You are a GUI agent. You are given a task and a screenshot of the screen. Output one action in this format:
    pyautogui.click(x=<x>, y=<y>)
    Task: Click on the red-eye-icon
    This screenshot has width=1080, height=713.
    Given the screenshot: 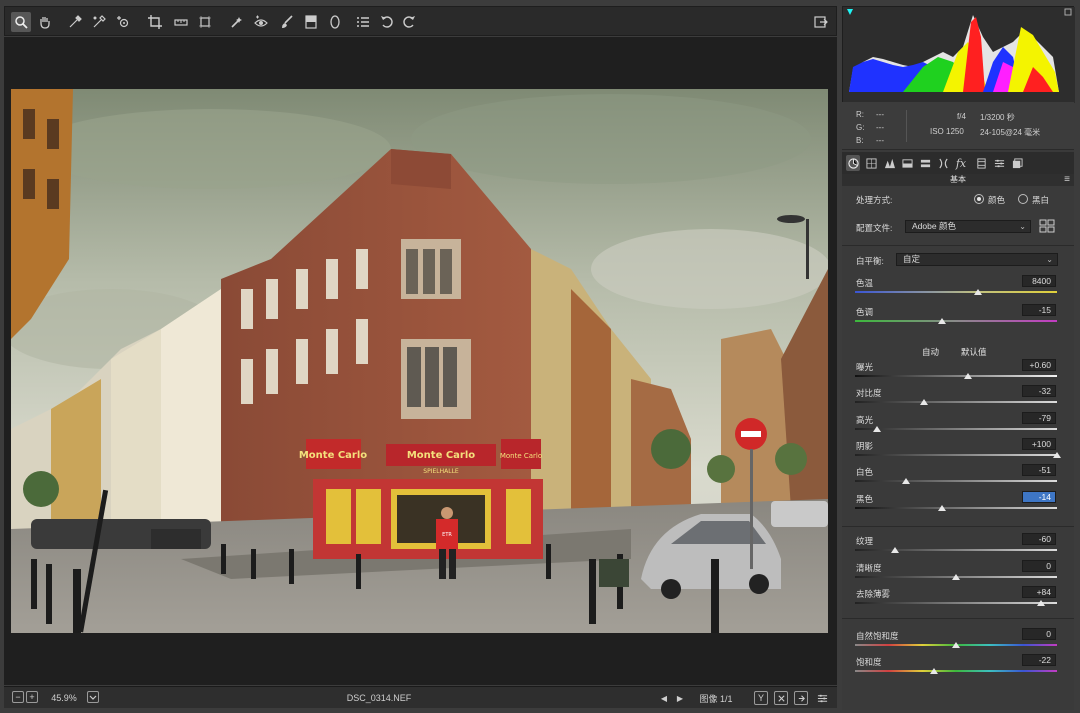 What is the action you would take?
    pyautogui.click(x=261, y=22)
    